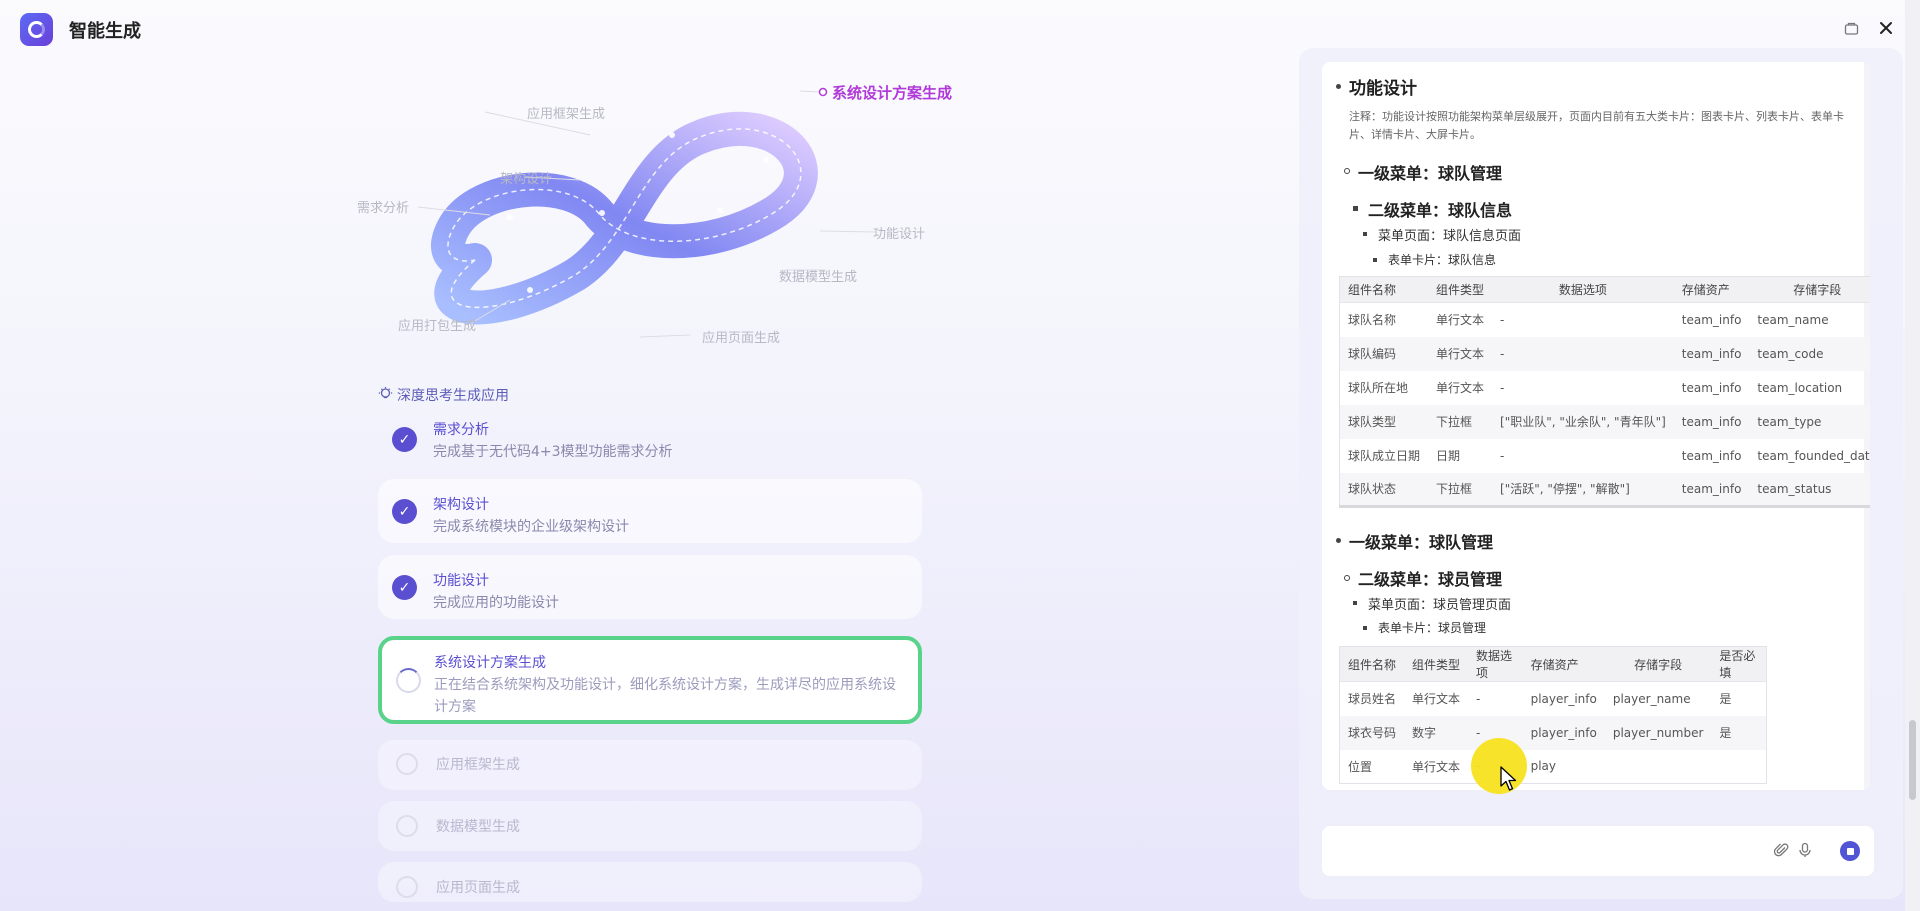 The width and height of the screenshot is (1920, 911). Describe the element at coordinates (1658, 767) in the screenshot. I see `table-cell` at that location.